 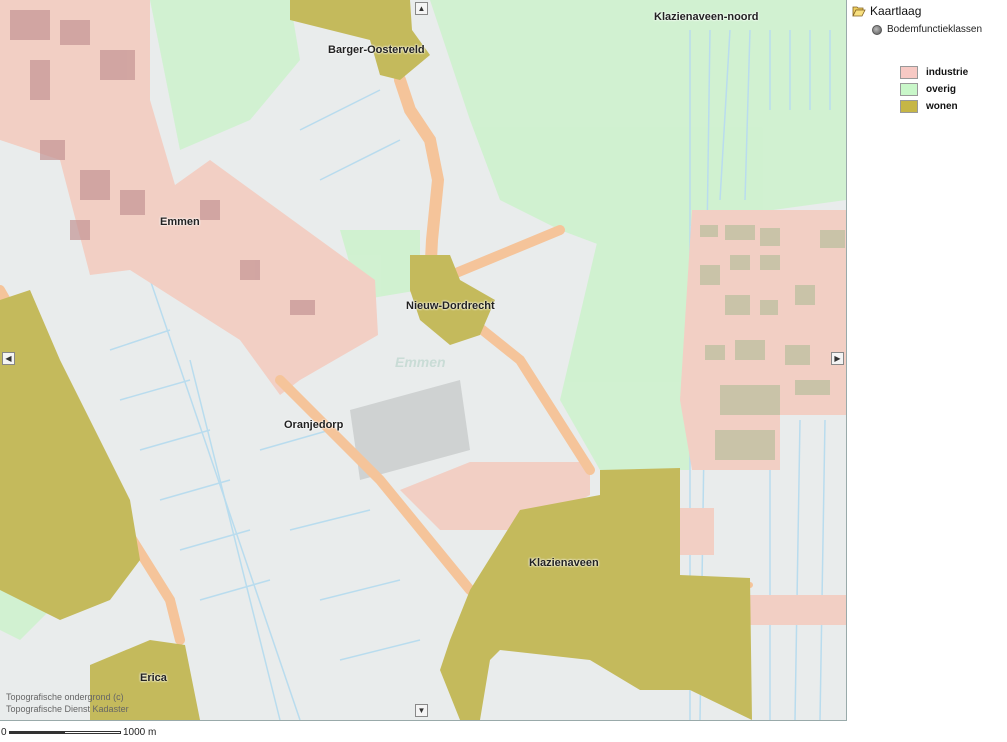 What do you see at coordinates (837, 358) in the screenshot?
I see `pan-right-button: ▶` at bounding box center [837, 358].